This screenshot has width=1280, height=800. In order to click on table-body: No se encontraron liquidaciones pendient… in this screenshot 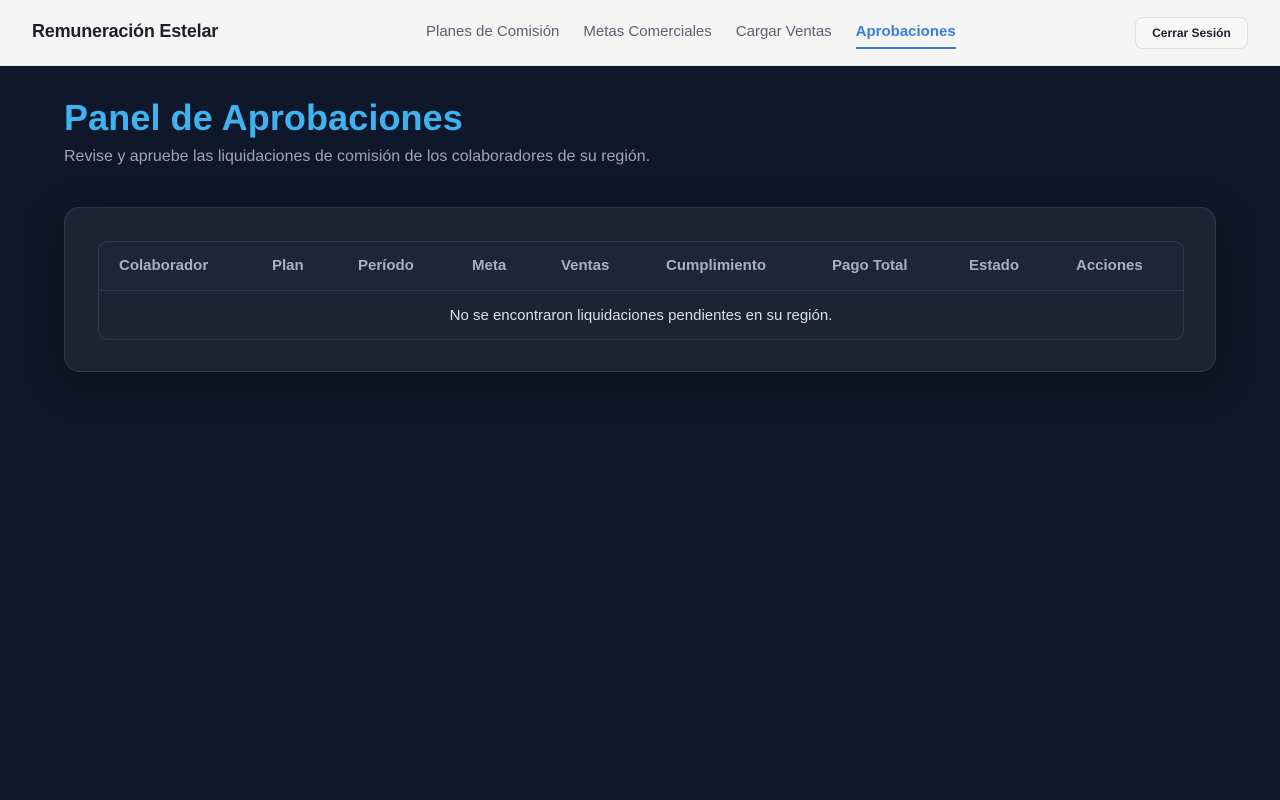, I will do `click(641, 314)`.